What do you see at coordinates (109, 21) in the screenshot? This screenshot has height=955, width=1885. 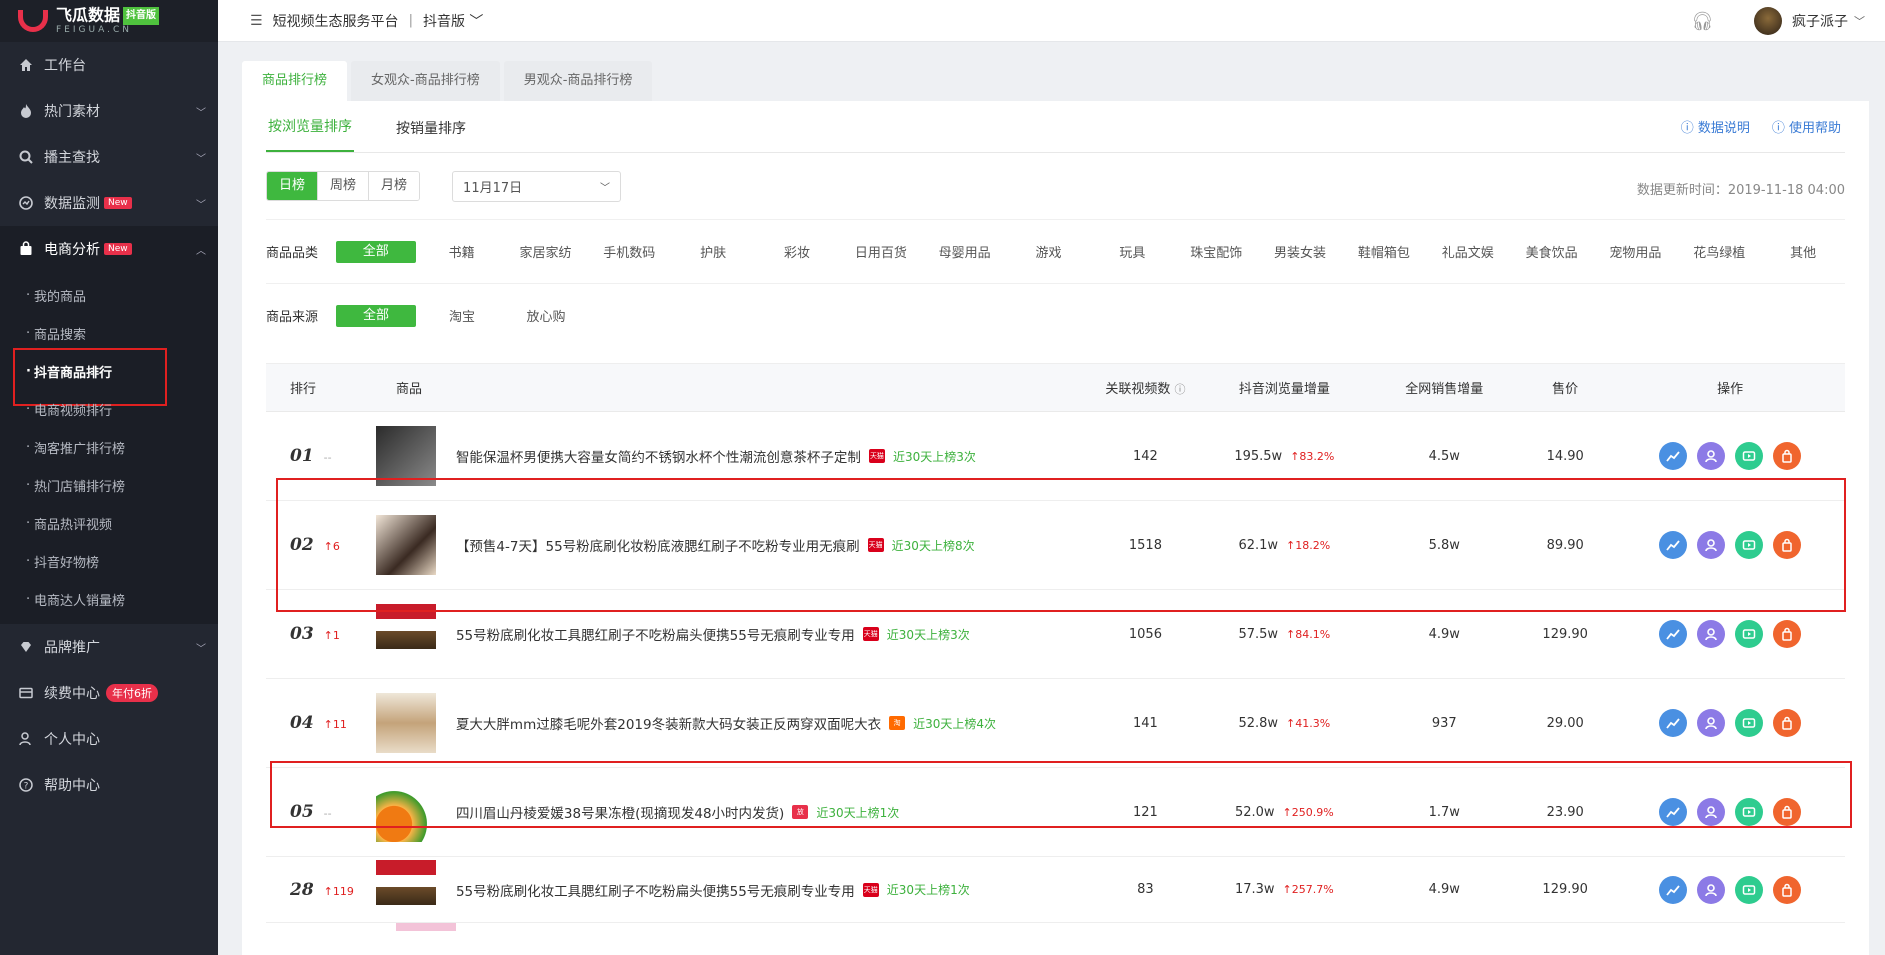 I see `brand-logo: 飞瓜数据 抖音版 FEIGUA.CN` at bounding box center [109, 21].